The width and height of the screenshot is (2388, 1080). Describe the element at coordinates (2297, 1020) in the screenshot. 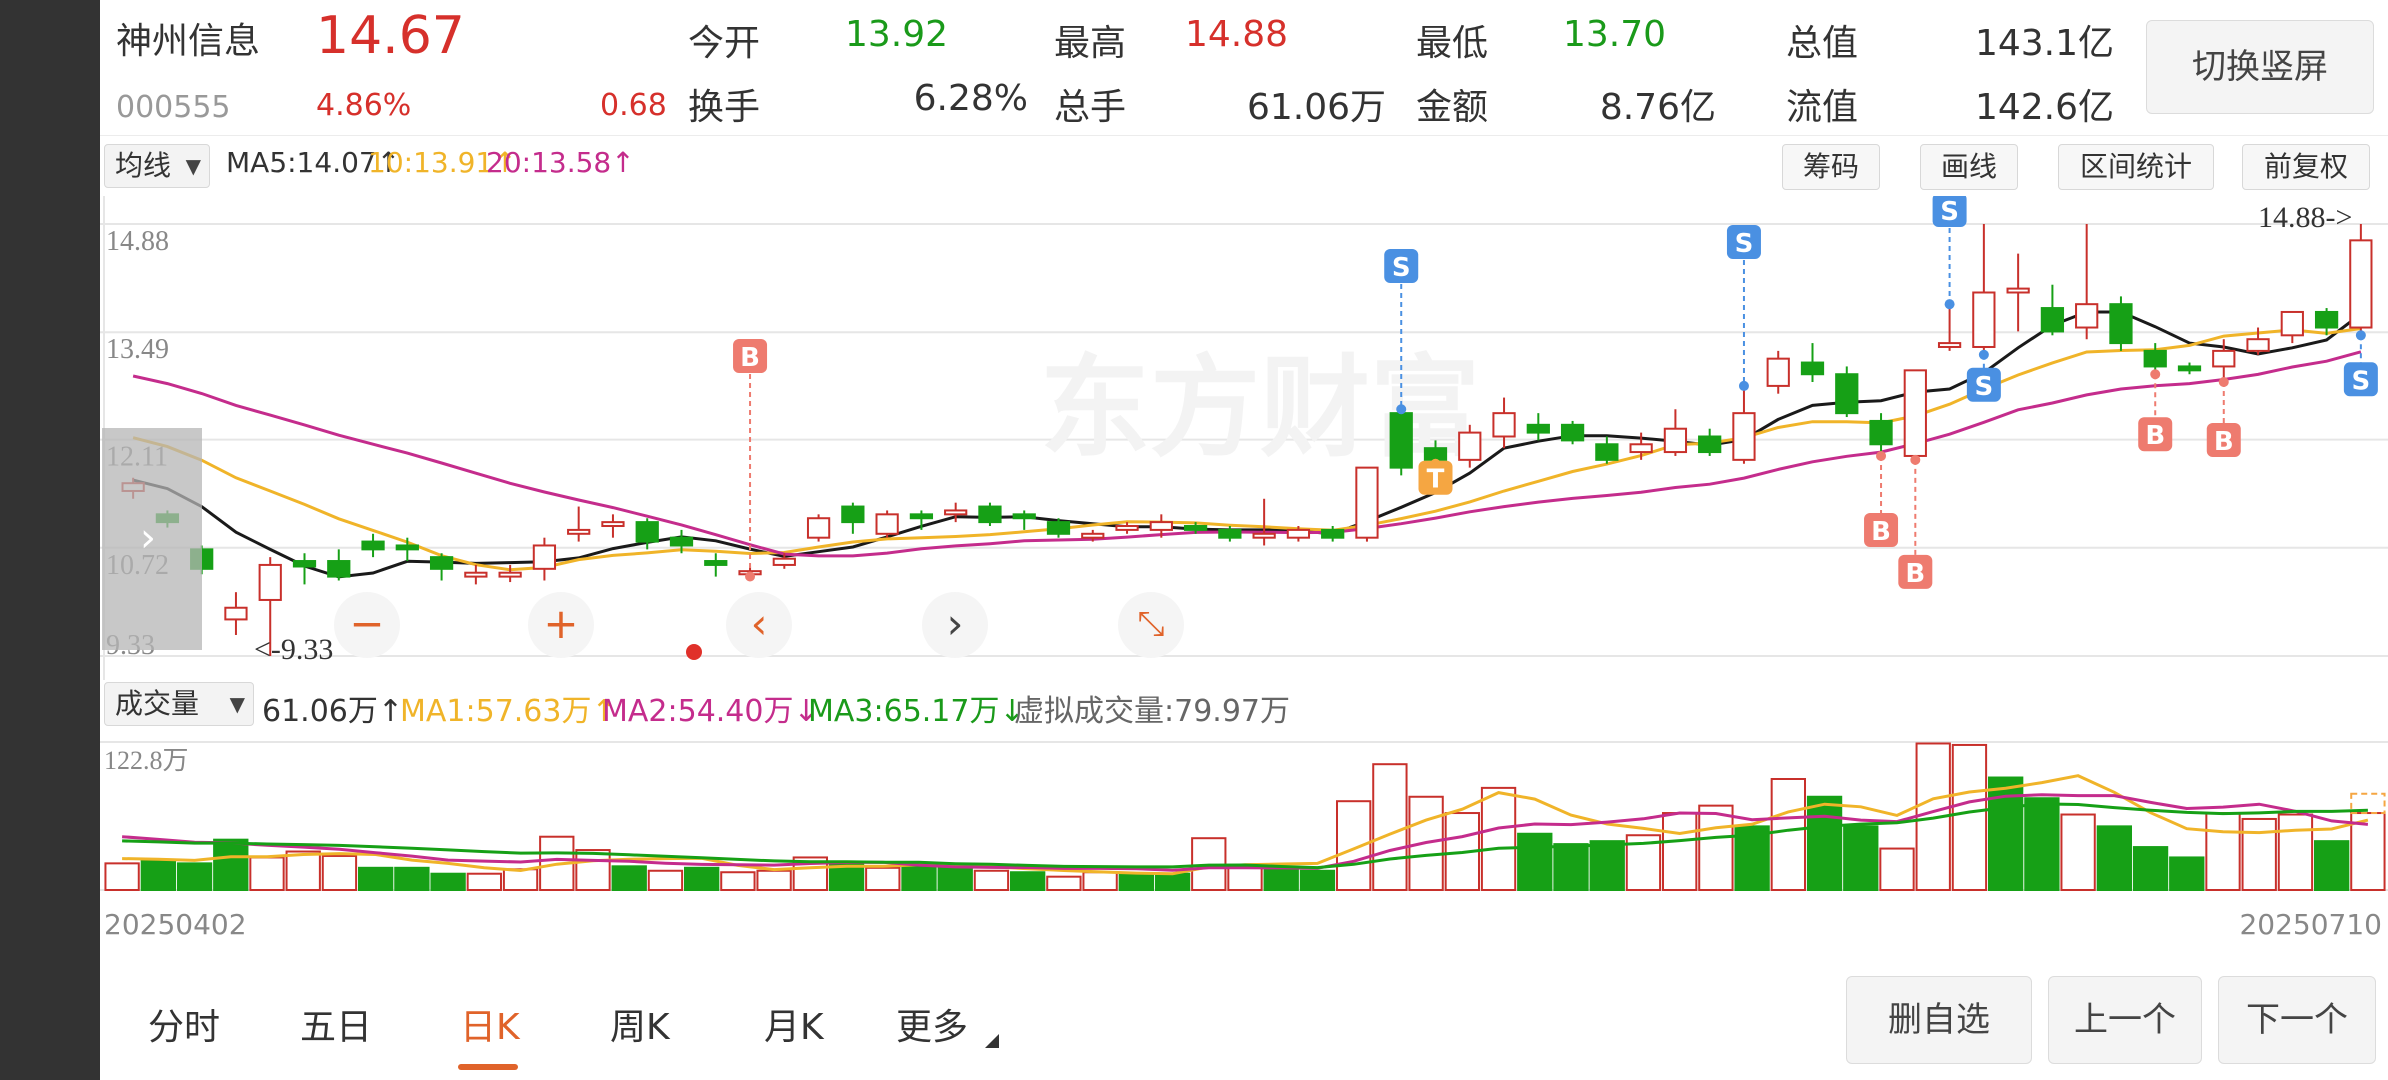

I see `next-stock-button: 下一个` at that location.